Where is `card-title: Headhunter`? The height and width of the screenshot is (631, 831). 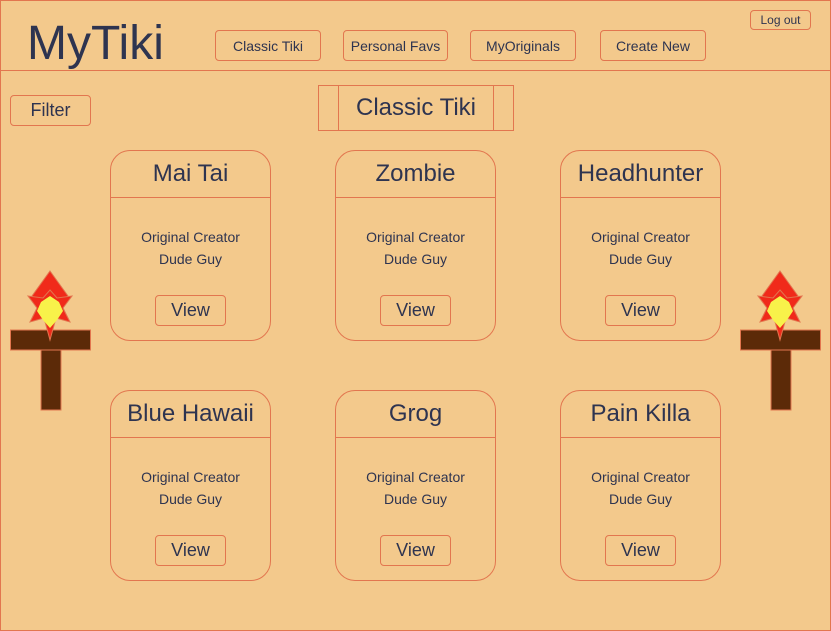 card-title: Headhunter is located at coordinates (640, 174).